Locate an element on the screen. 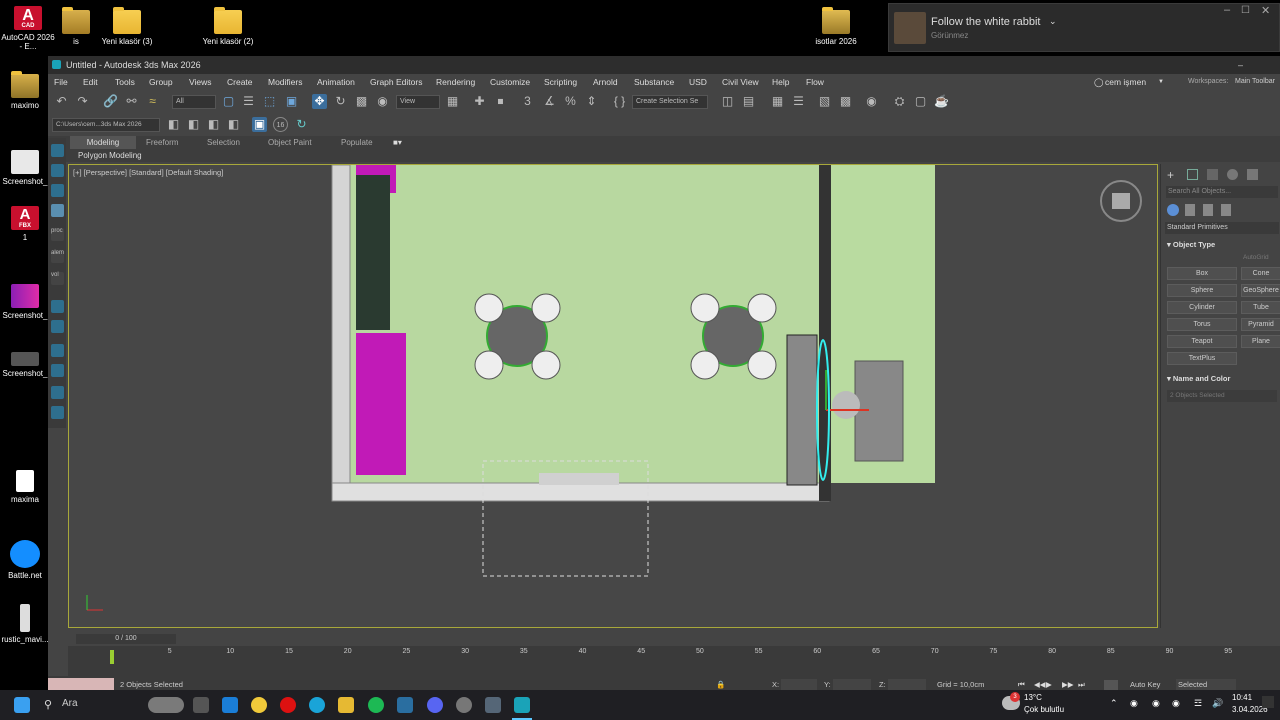 The image size is (1280, 720). rectangular-selection-icon: ⬚ is located at coordinates (269, 101).